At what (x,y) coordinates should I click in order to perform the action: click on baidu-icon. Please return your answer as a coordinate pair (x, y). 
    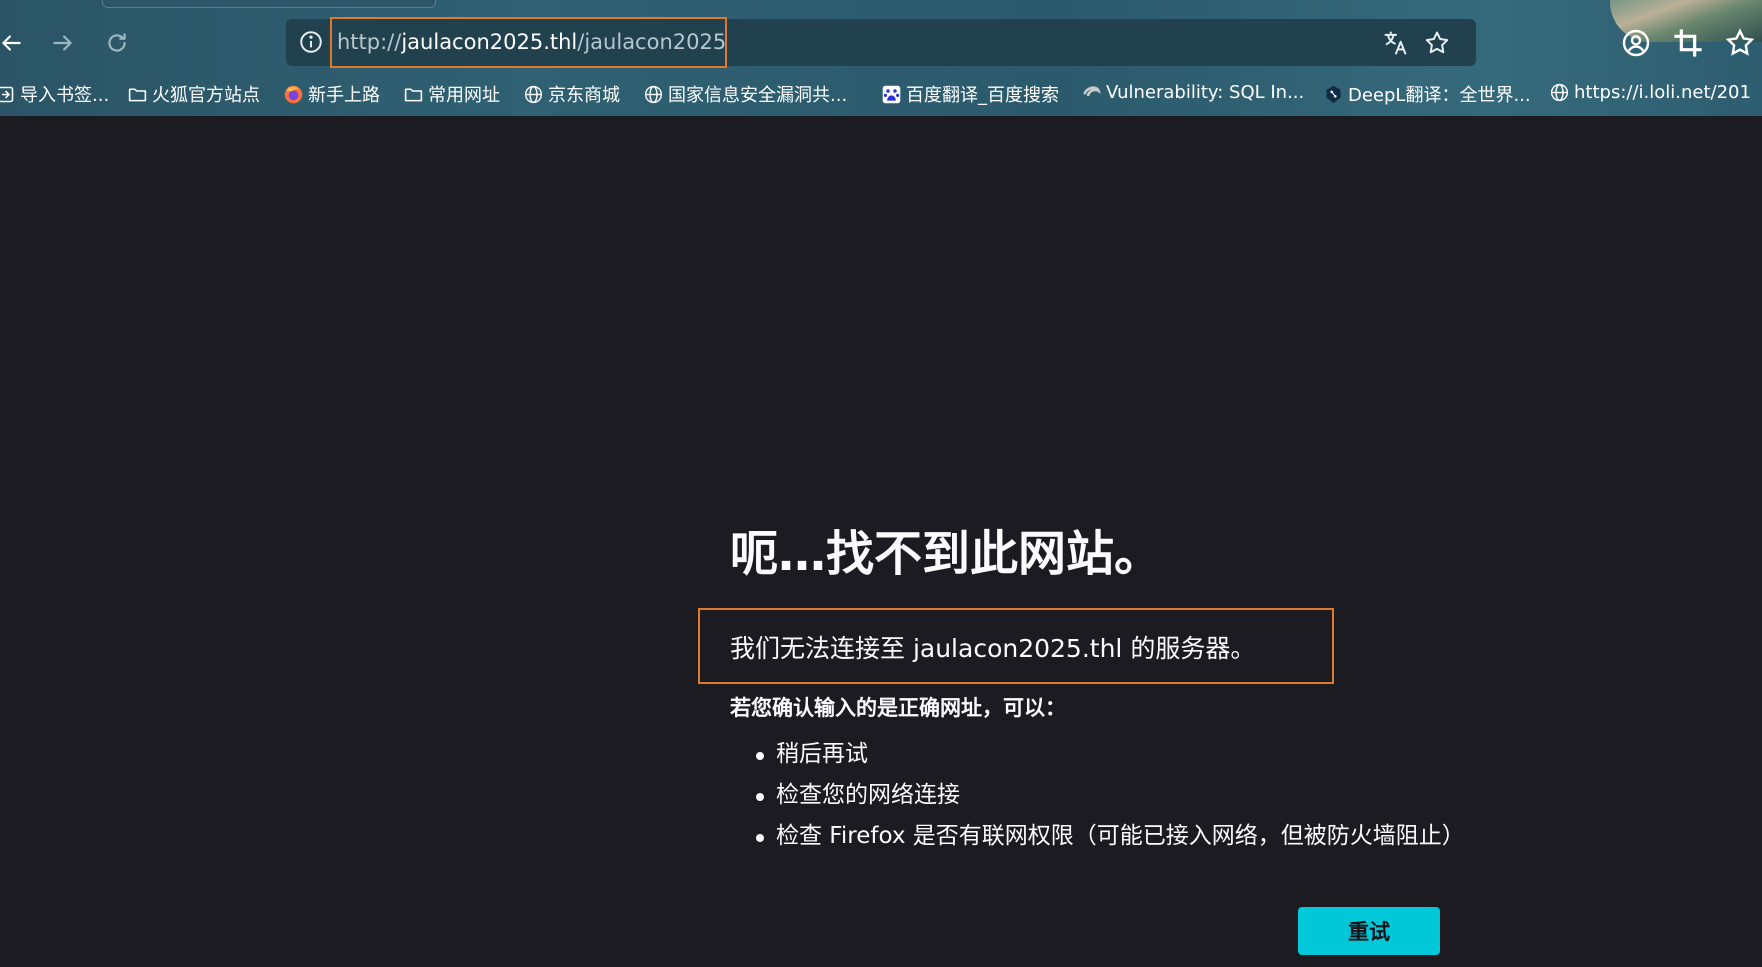
    Looking at the image, I should click on (891, 94).